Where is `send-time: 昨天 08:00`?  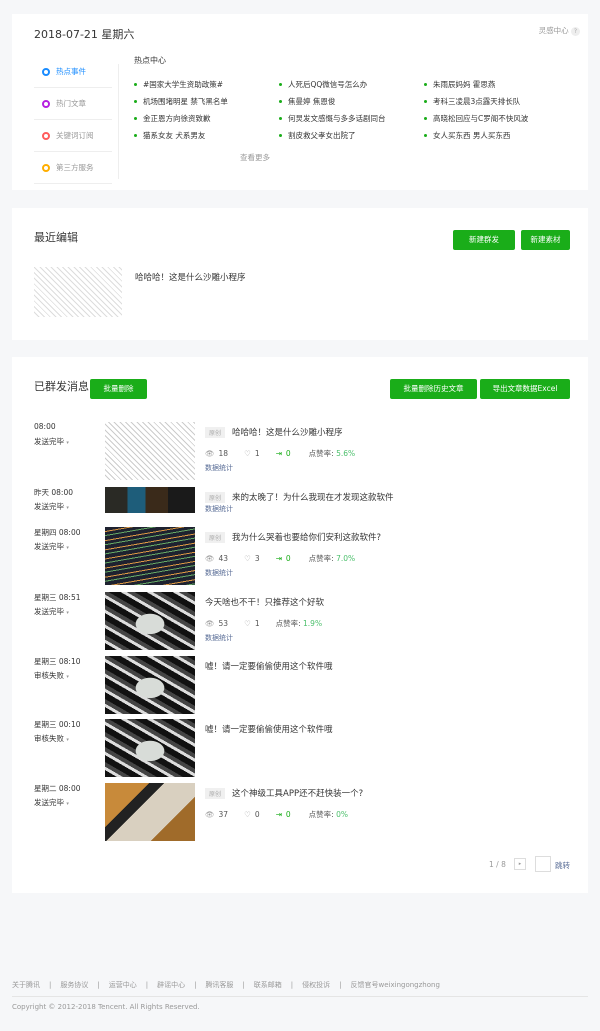 send-time: 昨天 08:00 is located at coordinates (53, 492).